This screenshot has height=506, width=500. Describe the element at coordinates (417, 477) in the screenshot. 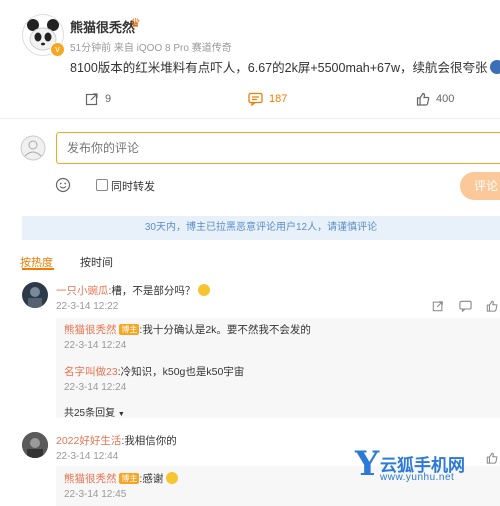

I see `watermark-url: www.yunhu.net` at that location.